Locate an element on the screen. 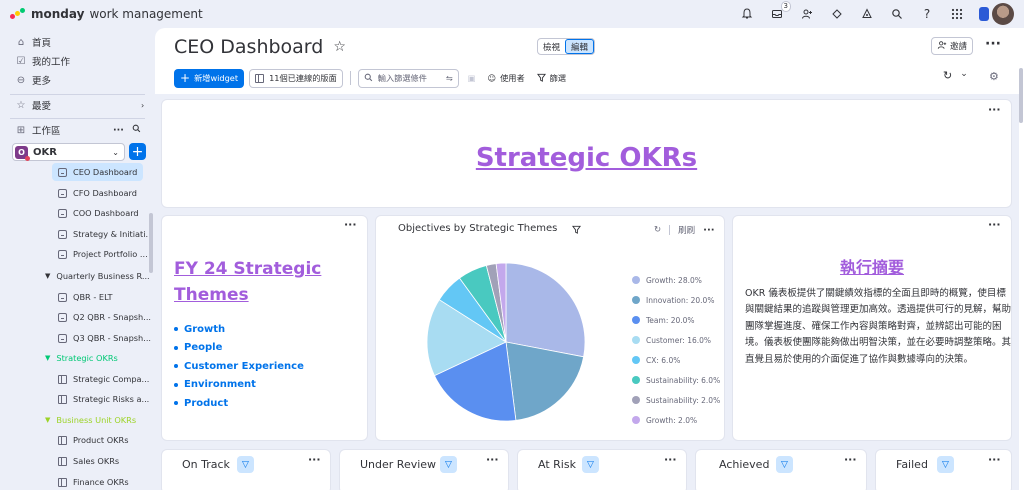 The image size is (1024, 490). mode-toggle: 檢視 編輯 is located at coordinates (566, 46).